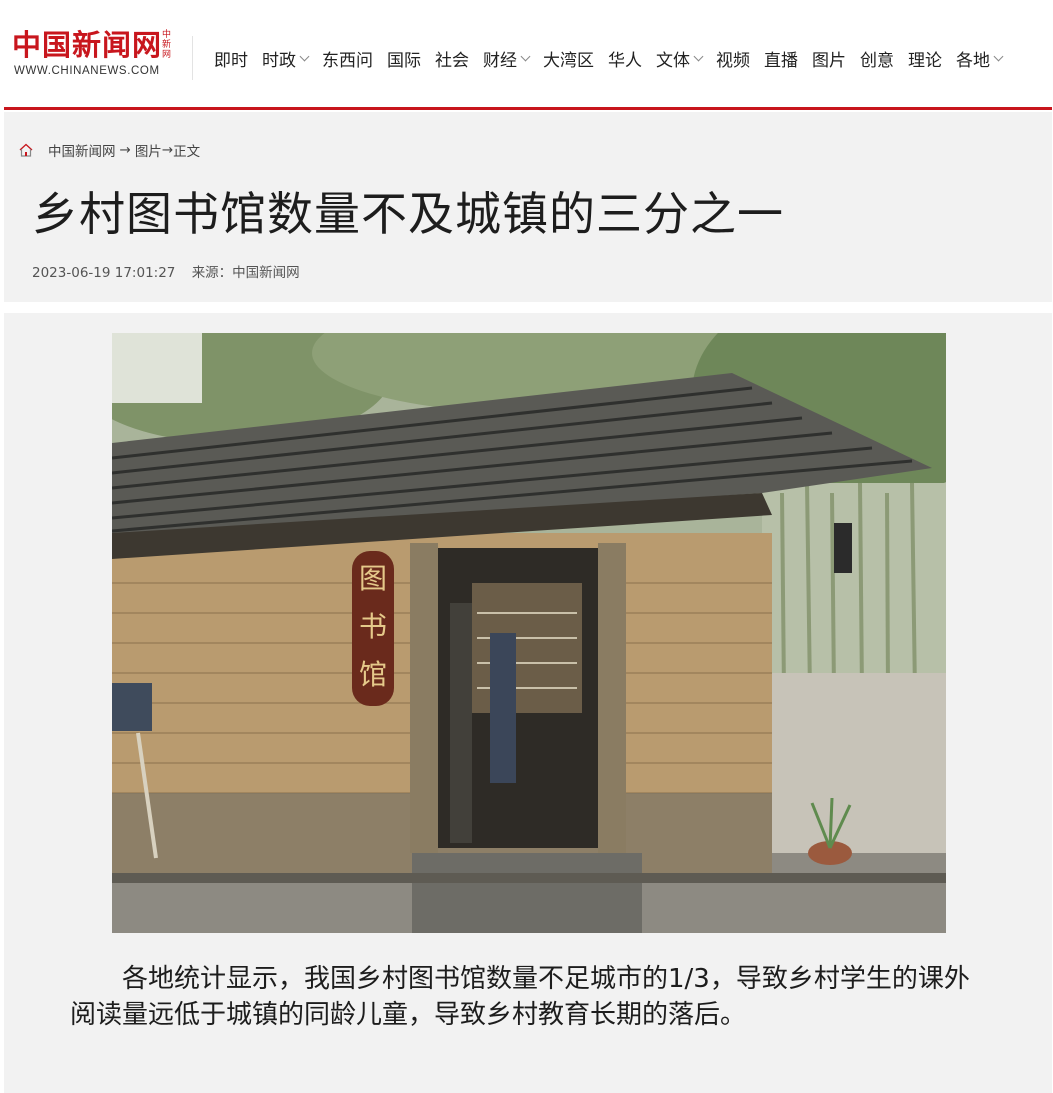 Image resolution: width=1053 pixels, height=1093 pixels. I want to click on breadcrumb: 中国新闻网 → 图片 → 正文, so click(109, 150).